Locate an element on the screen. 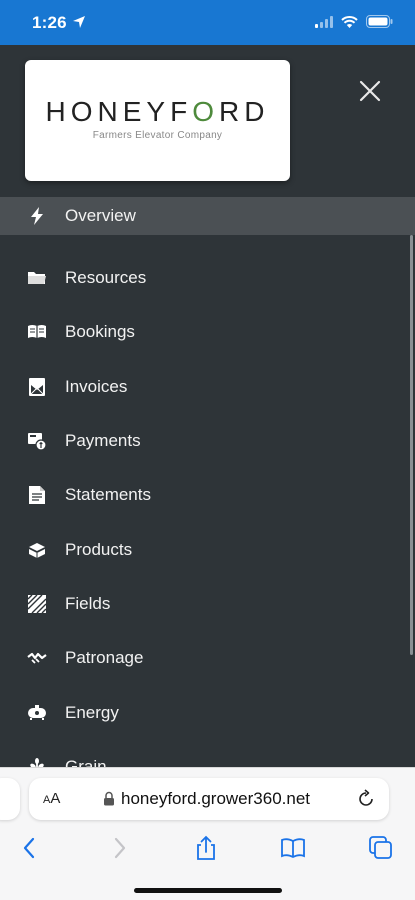 The height and width of the screenshot is (900, 415). menu-item-grain: Grain is located at coordinates (207, 753).